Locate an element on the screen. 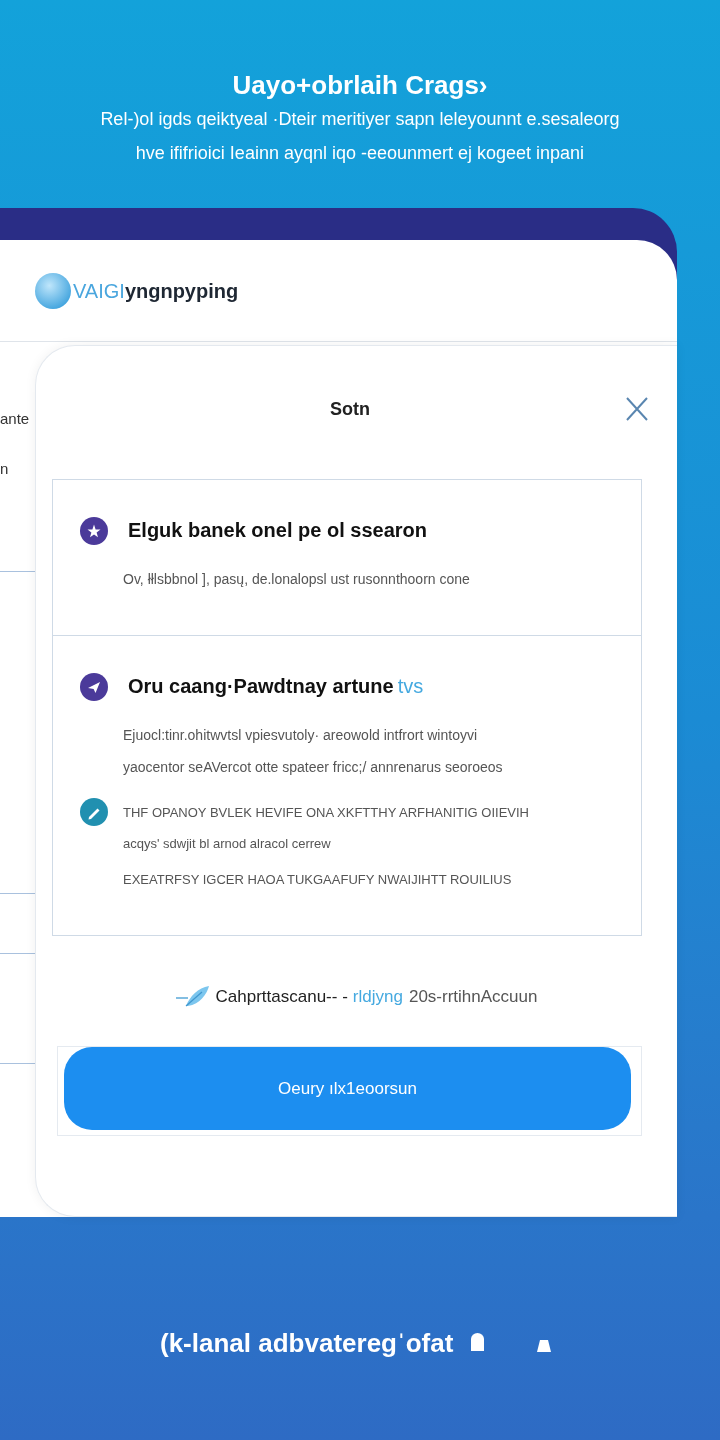 The width and height of the screenshot is (720, 1440). note-text: EXEATRFSY IGCER HAOA TUKGAAFUFY NWAIJIHTT ROUILIUS is located at coordinates (317, 880).